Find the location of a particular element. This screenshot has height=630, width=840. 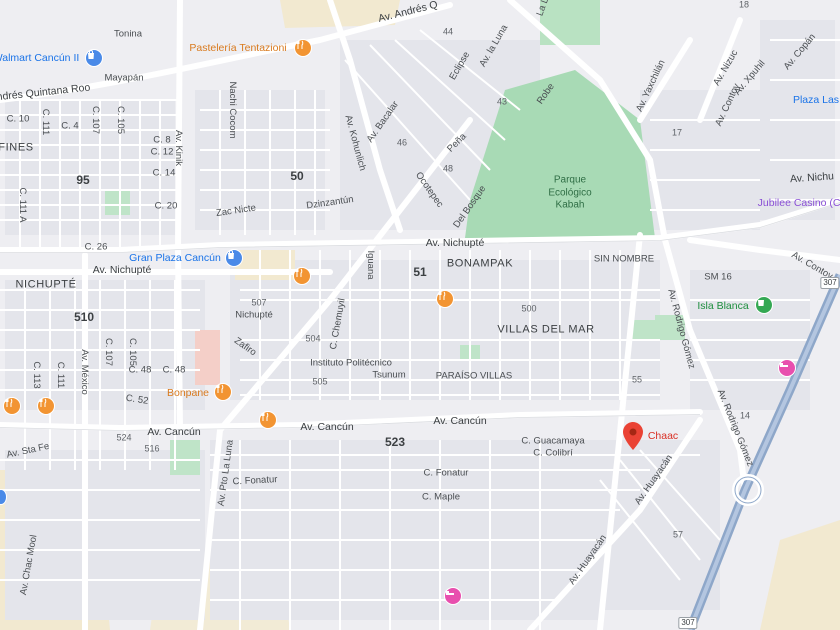

block-number: 95 is located at coordinates (83, 180).